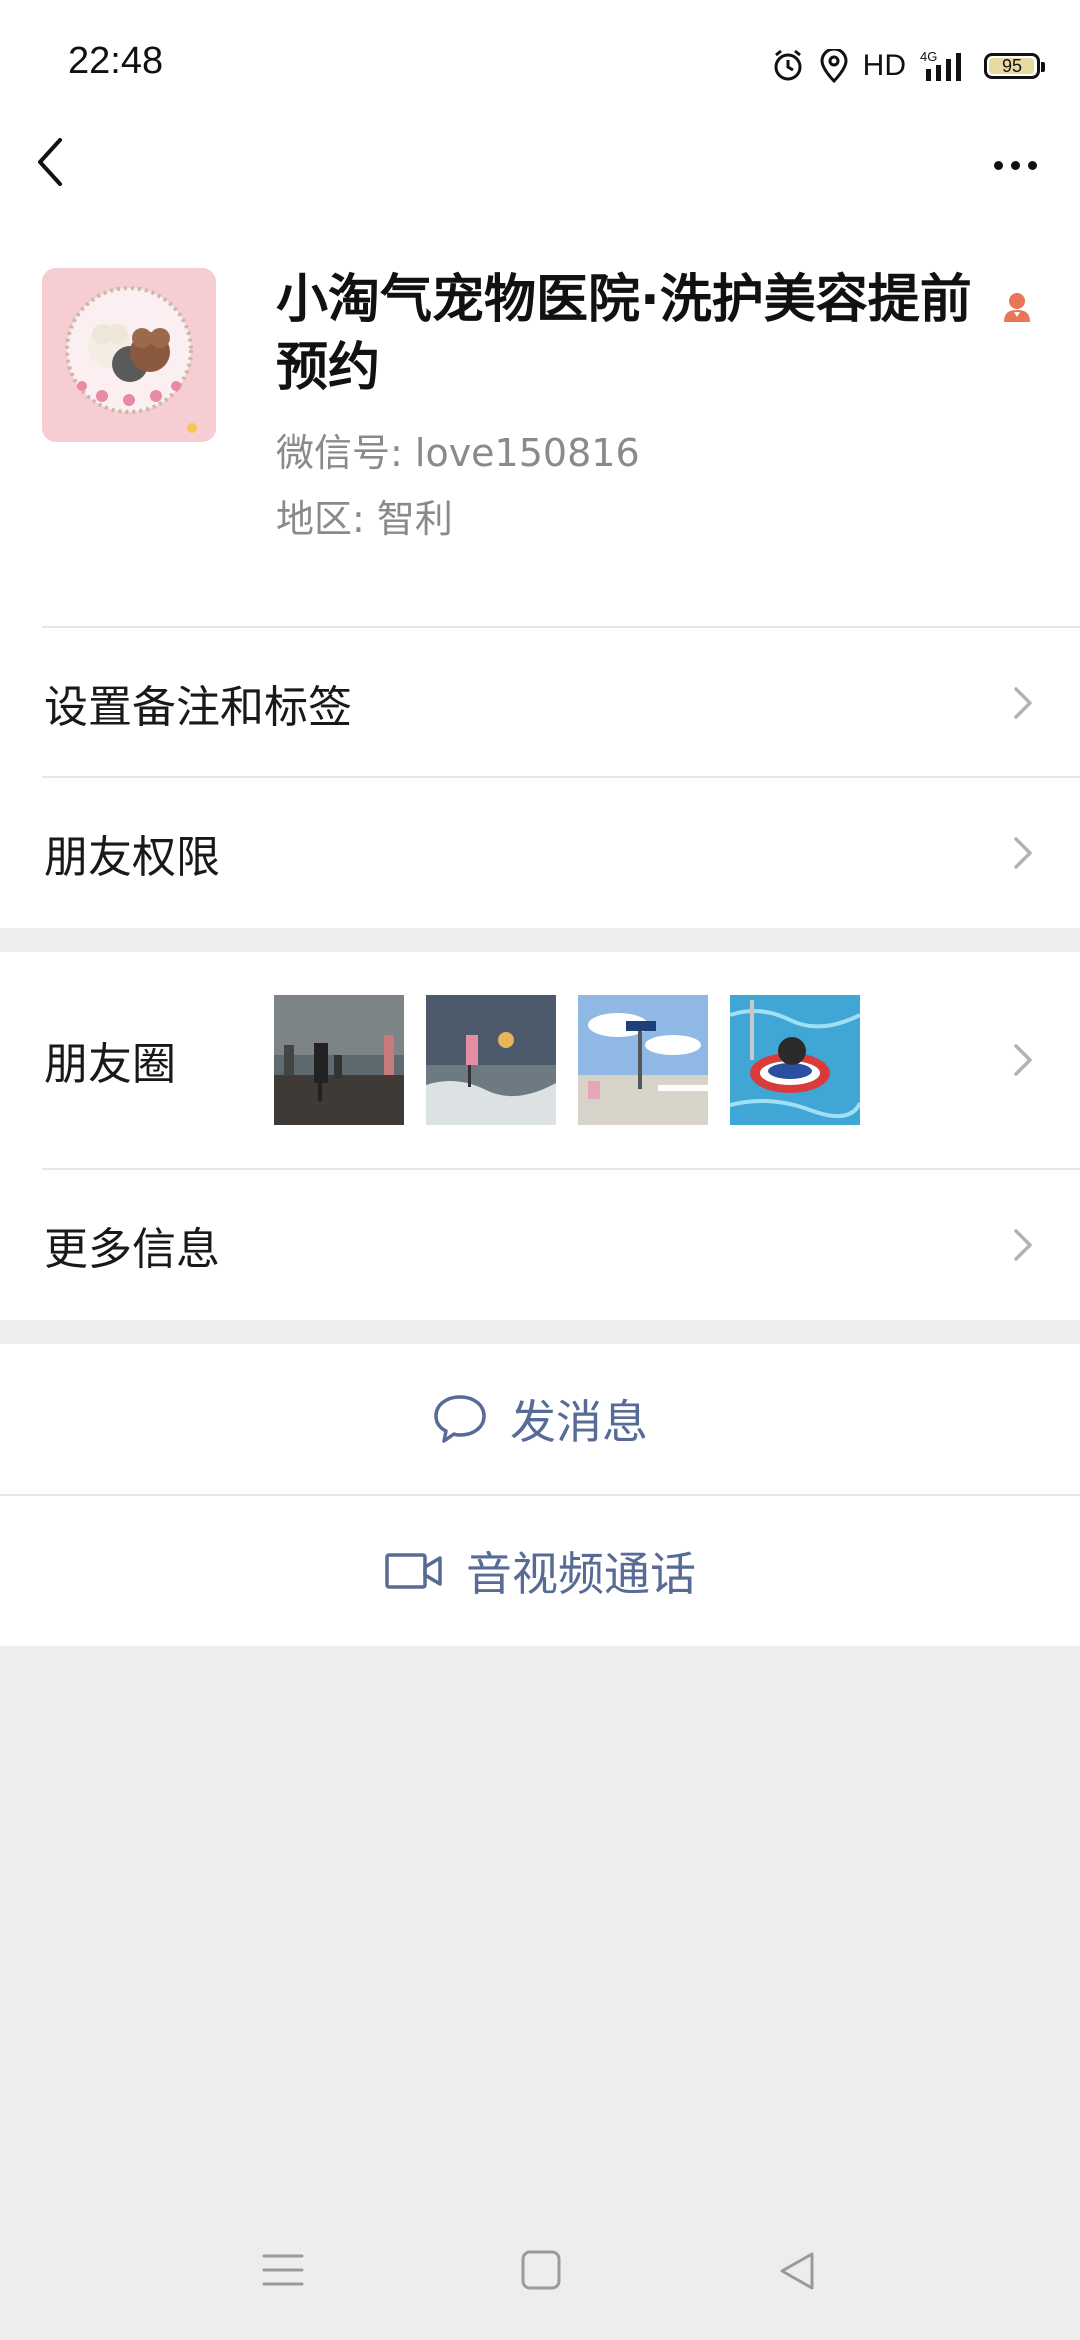 This screenshot has height=2340, width=1080. I want to click on video-call-button: 音视频通话, so click(540, 1571).